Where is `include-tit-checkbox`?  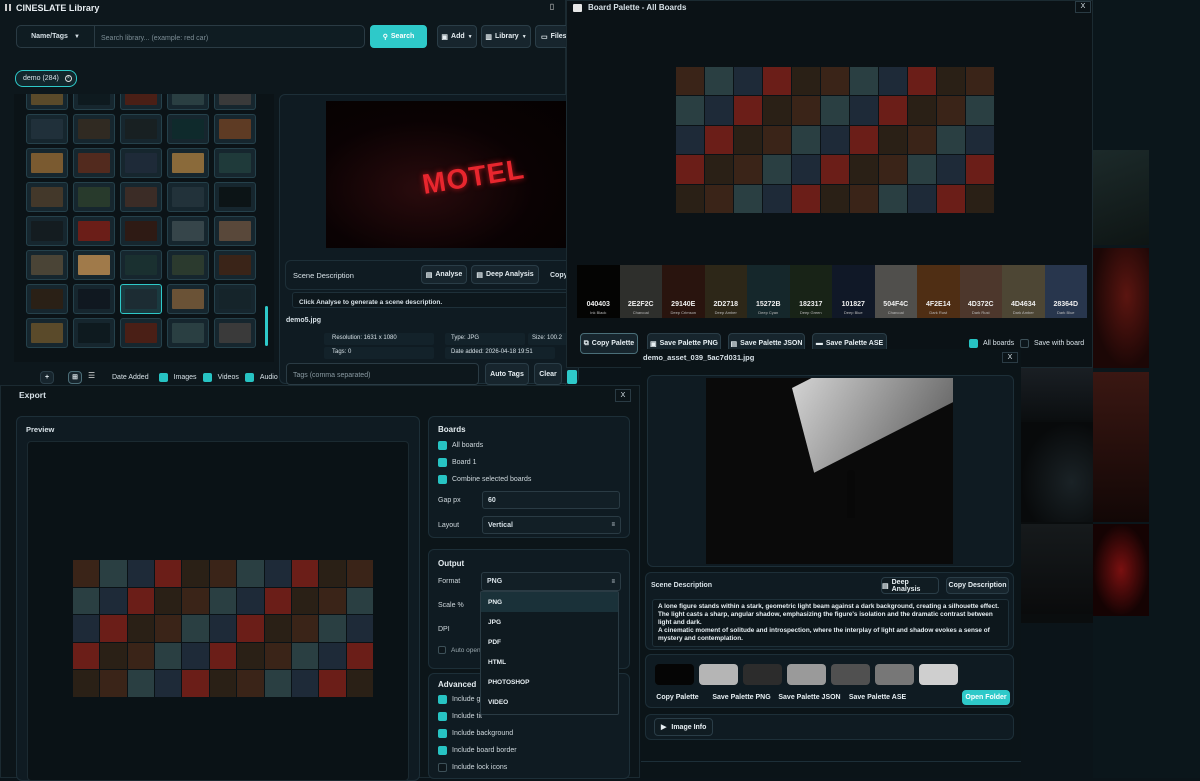
include-tit-checkbox is located at coordinates (442, 716).